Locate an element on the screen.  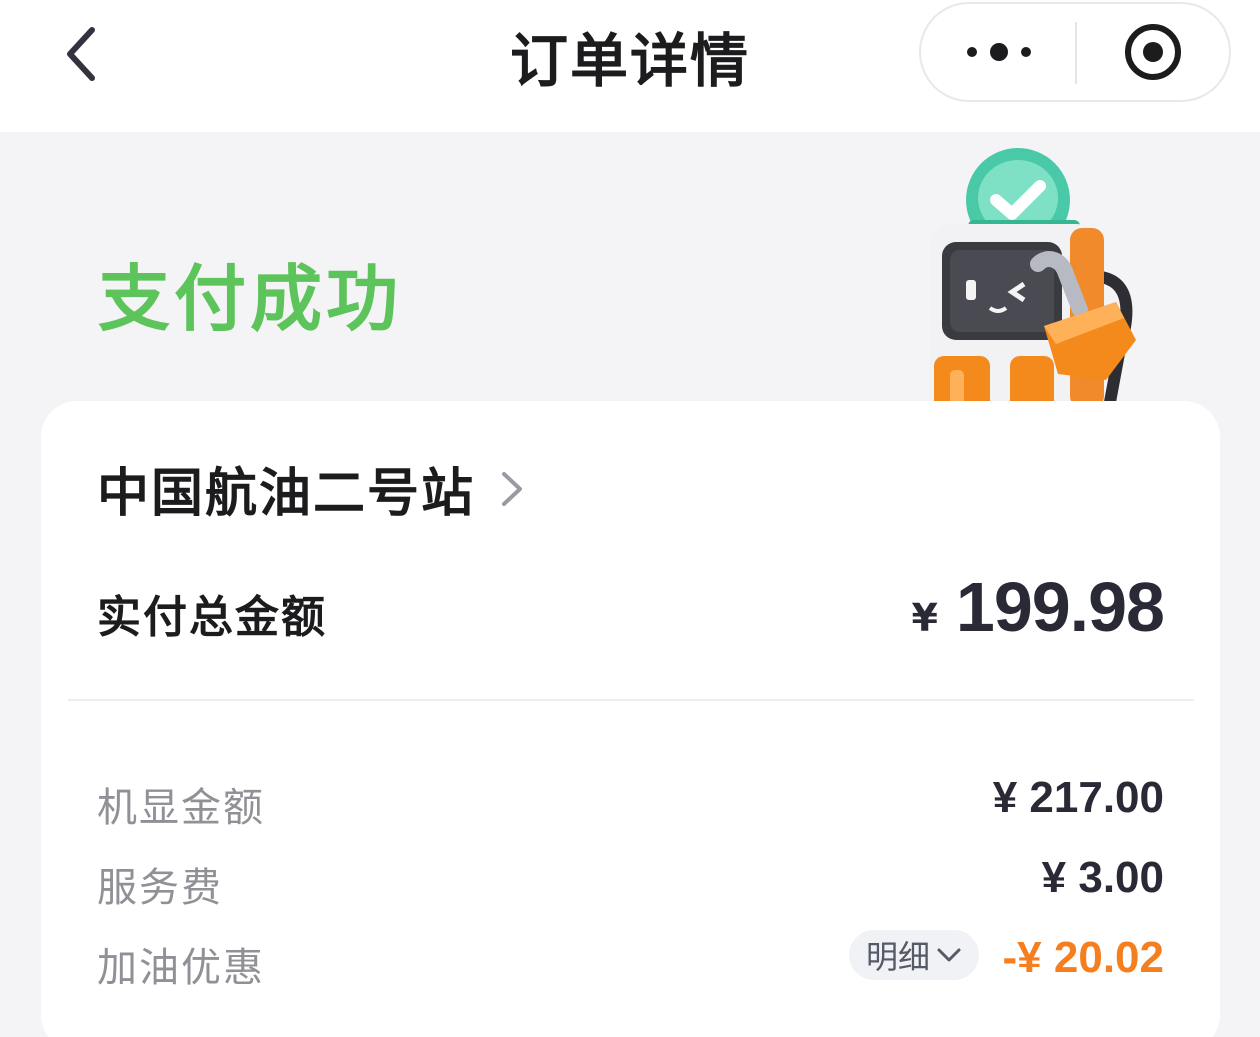
detail-toggle-label: 明细 is located at coordinates (897, 957).